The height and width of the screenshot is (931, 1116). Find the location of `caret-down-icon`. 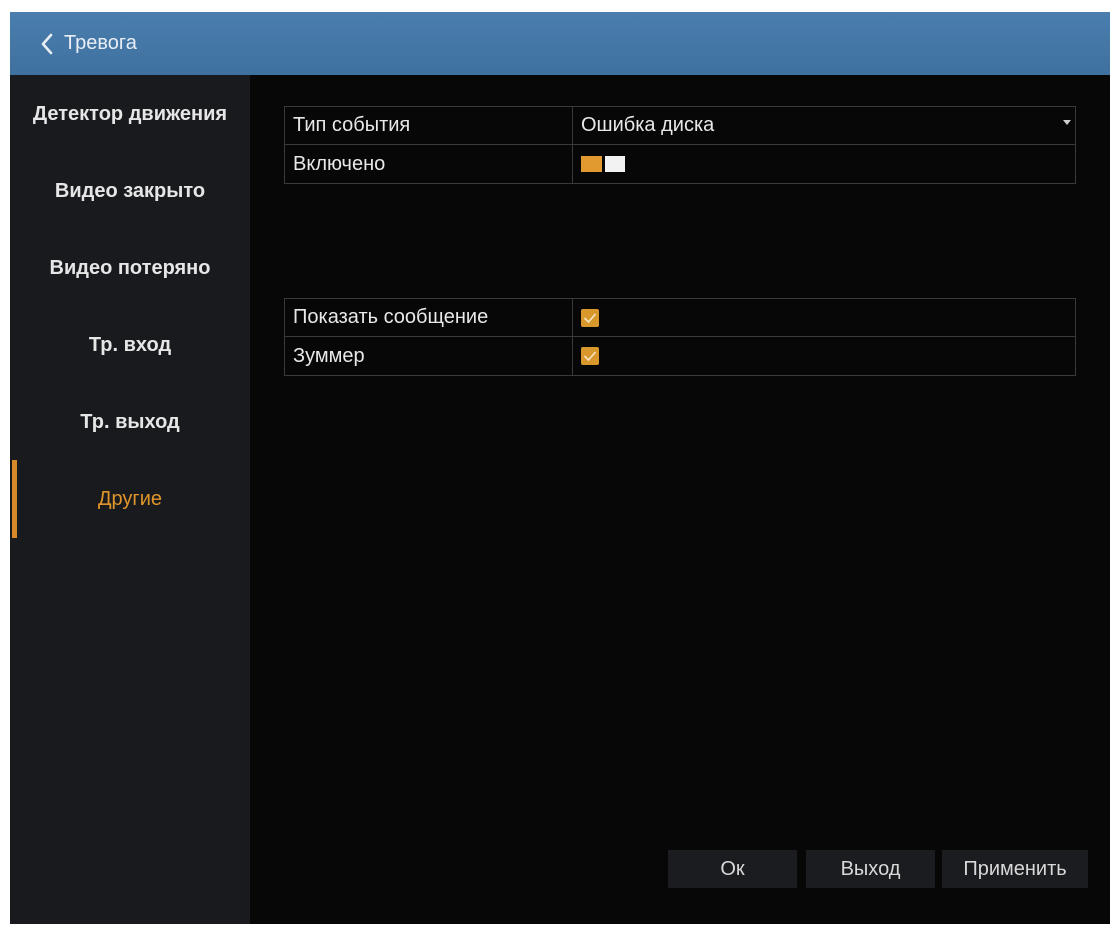

caret-down-icon is located at coordinates (1067, 122).